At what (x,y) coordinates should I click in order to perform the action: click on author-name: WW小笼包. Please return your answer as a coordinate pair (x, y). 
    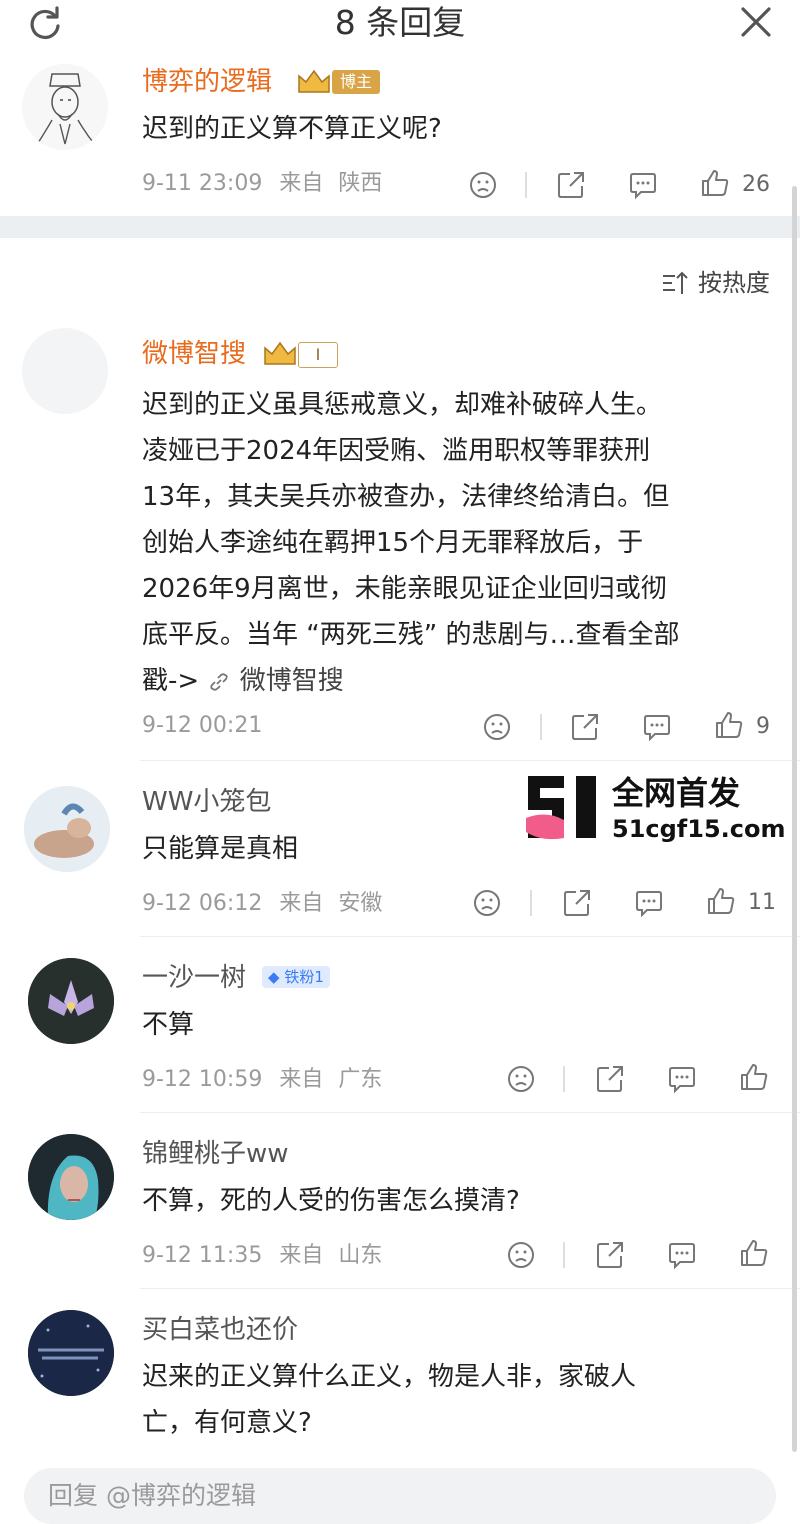
    Looking at the image, I should click on (206, 802).